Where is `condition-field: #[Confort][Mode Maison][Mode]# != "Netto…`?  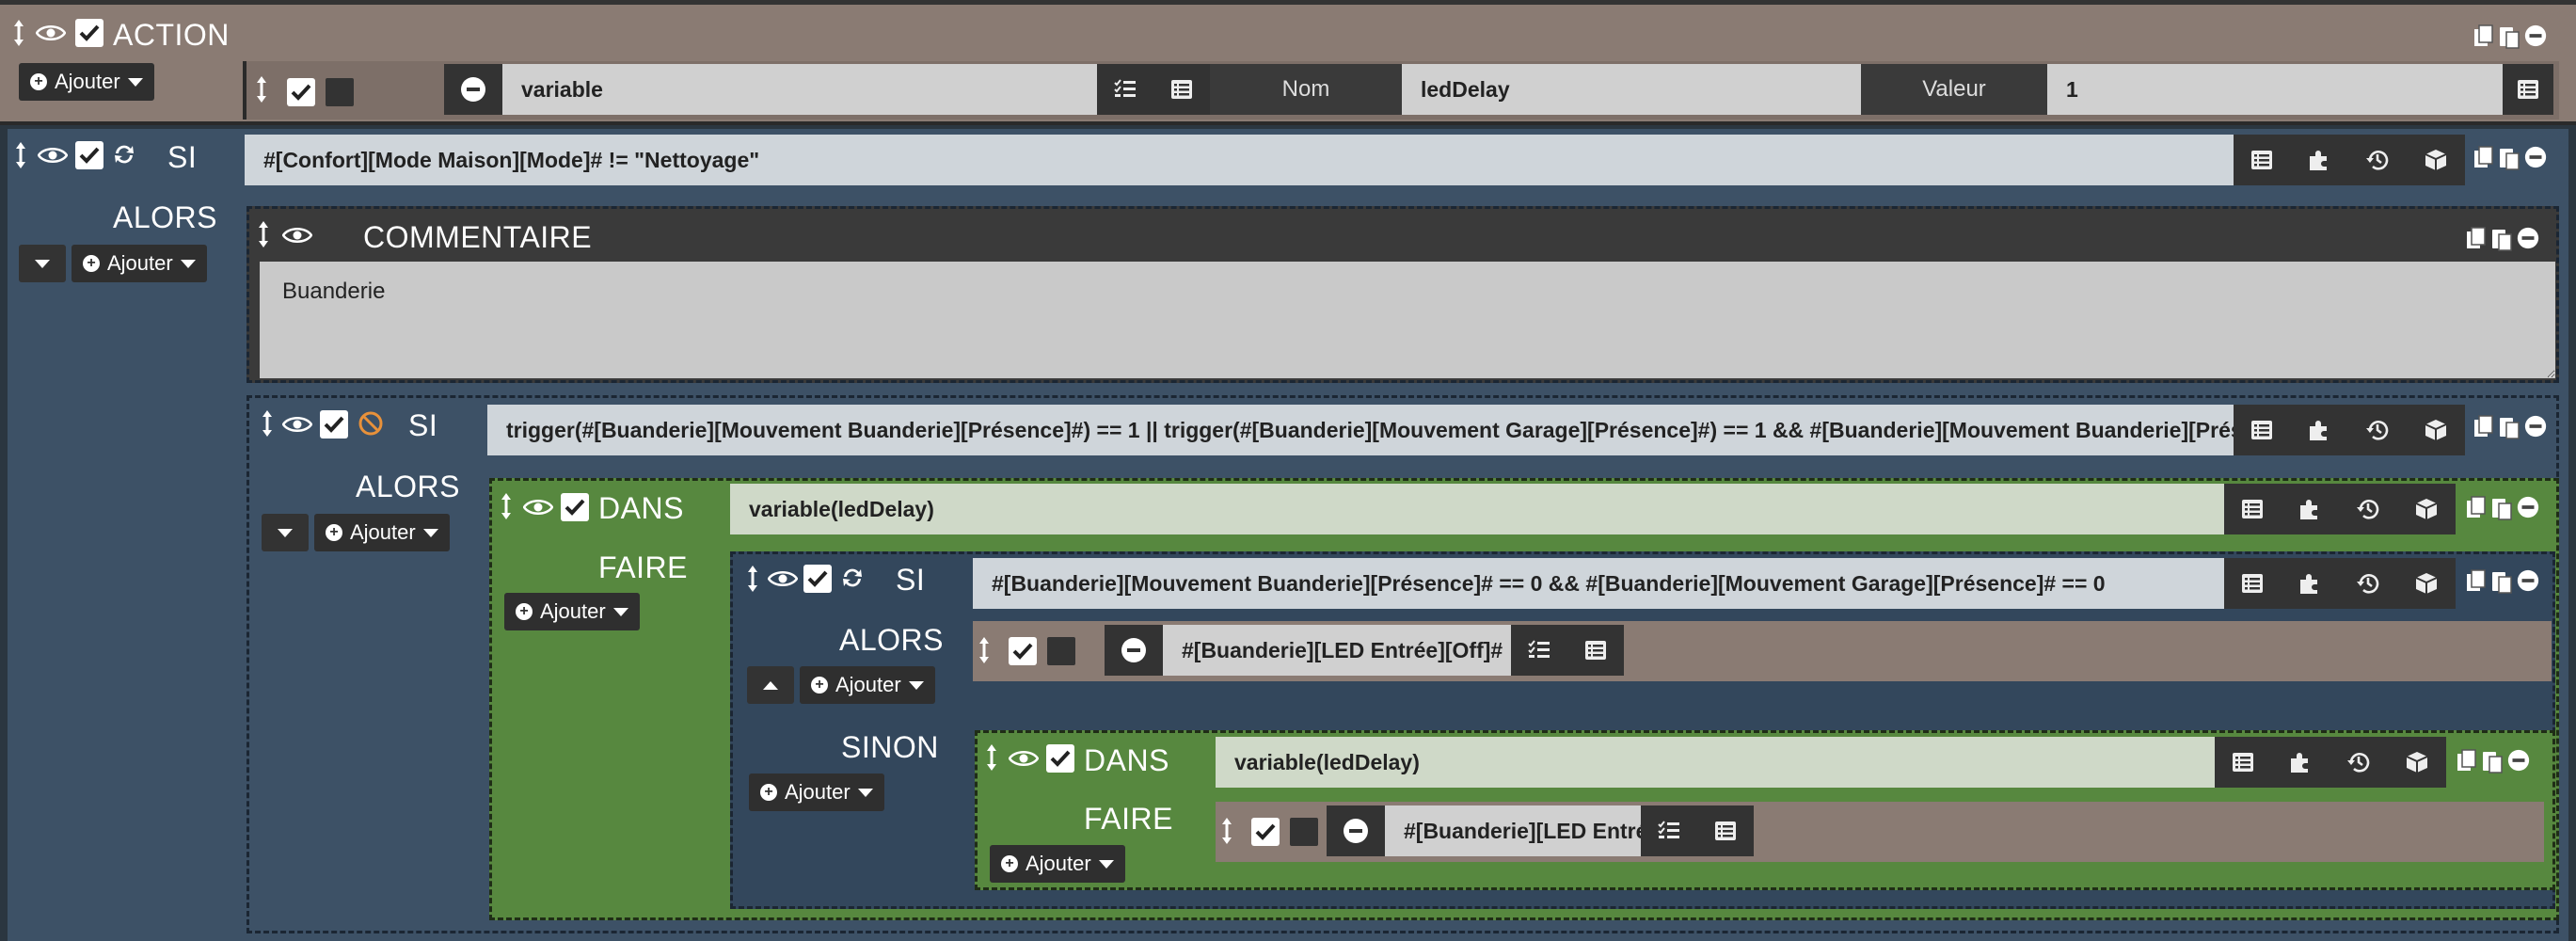
condition-field: #[Confort][Mode Maison][Mode]# != "Netto… is located at coordinates (1239, 160).